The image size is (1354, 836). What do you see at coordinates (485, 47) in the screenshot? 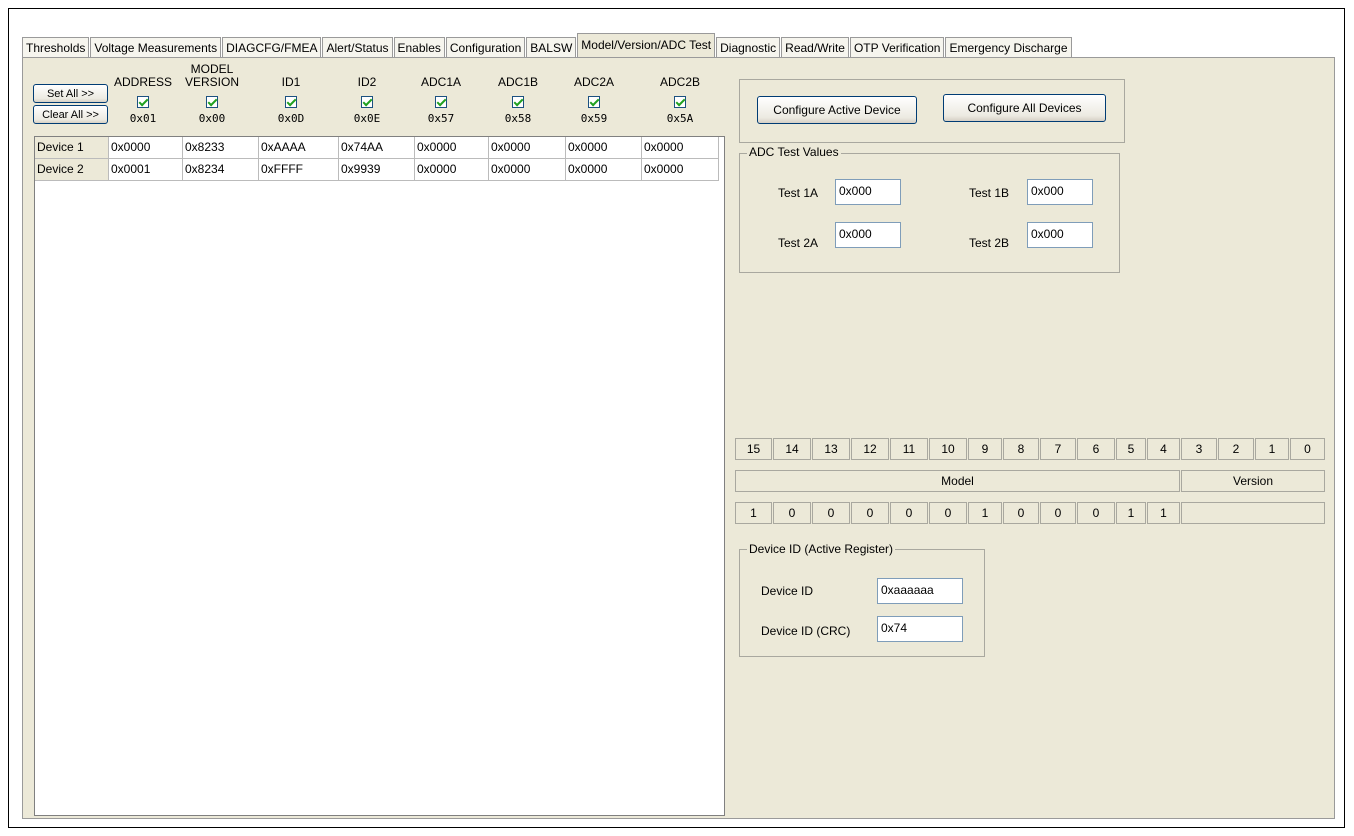
I see `tab-configuration: Configuration` at bounding box center [485, 47].